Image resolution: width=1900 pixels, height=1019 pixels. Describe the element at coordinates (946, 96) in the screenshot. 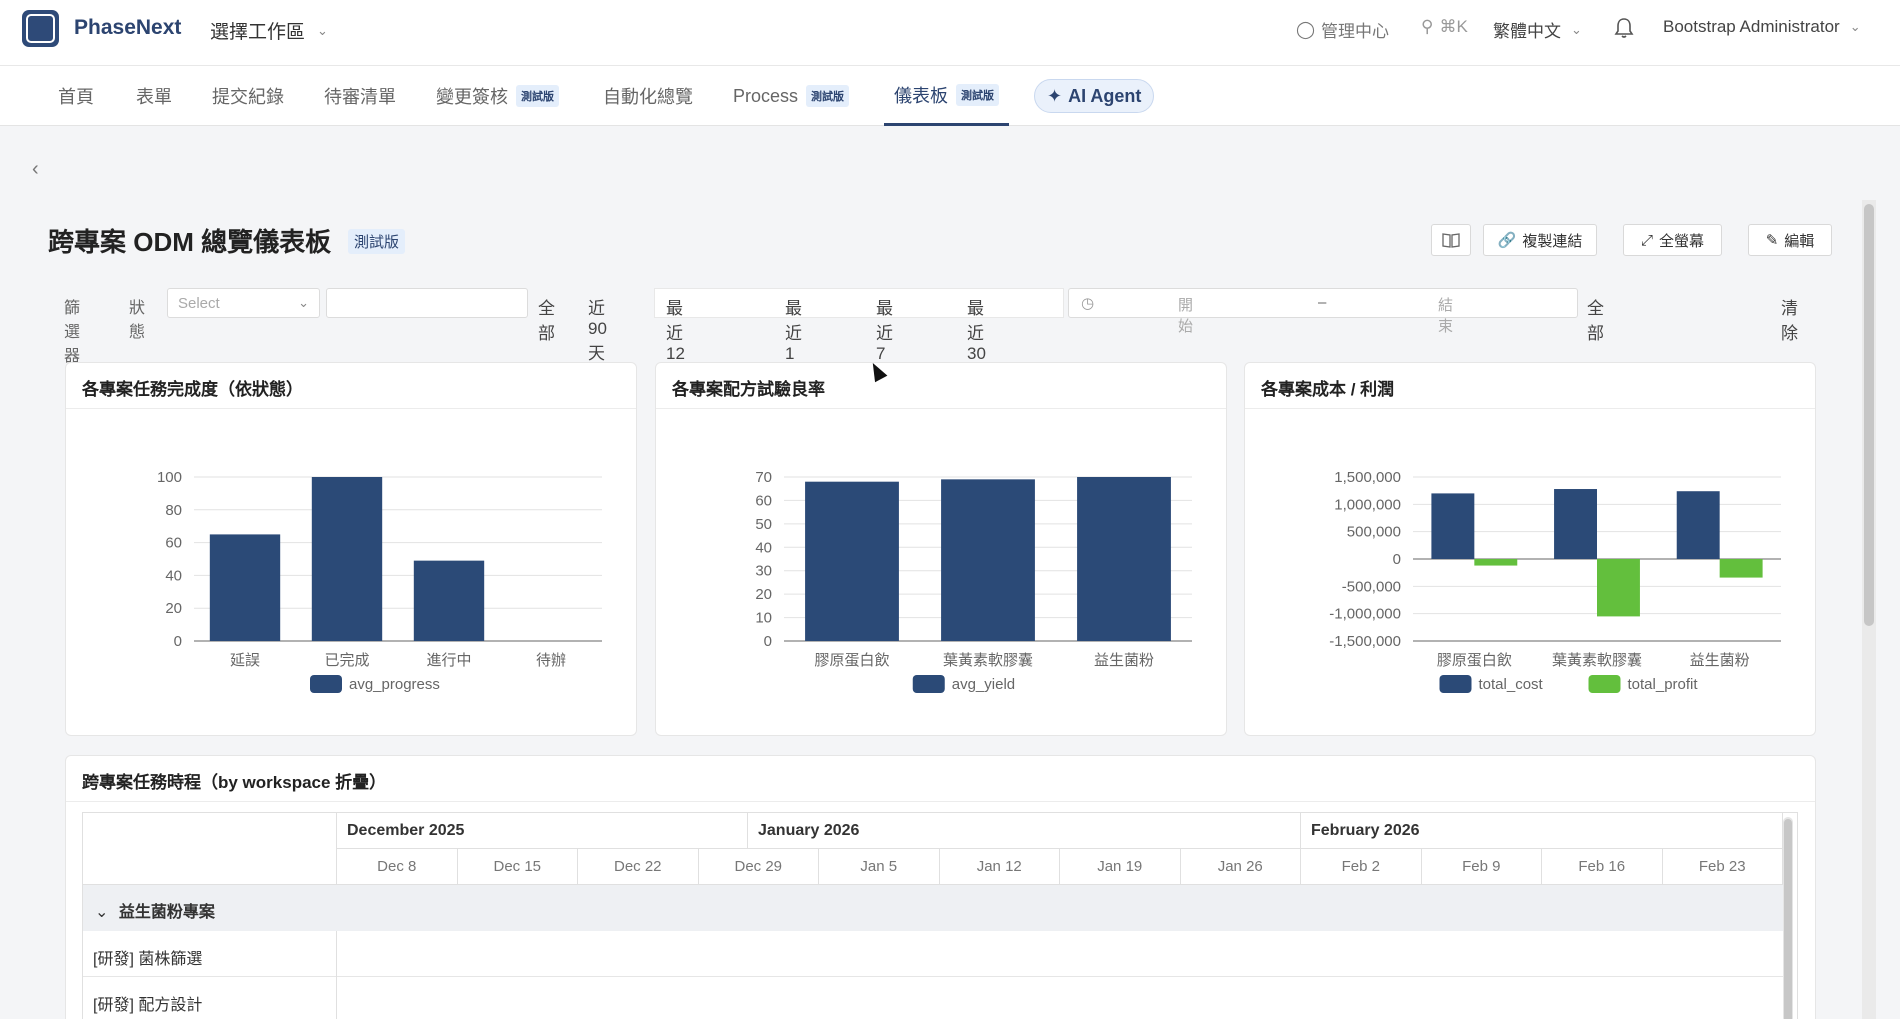

I see `tab-dashboard: 儀表板 測試版` at that location.